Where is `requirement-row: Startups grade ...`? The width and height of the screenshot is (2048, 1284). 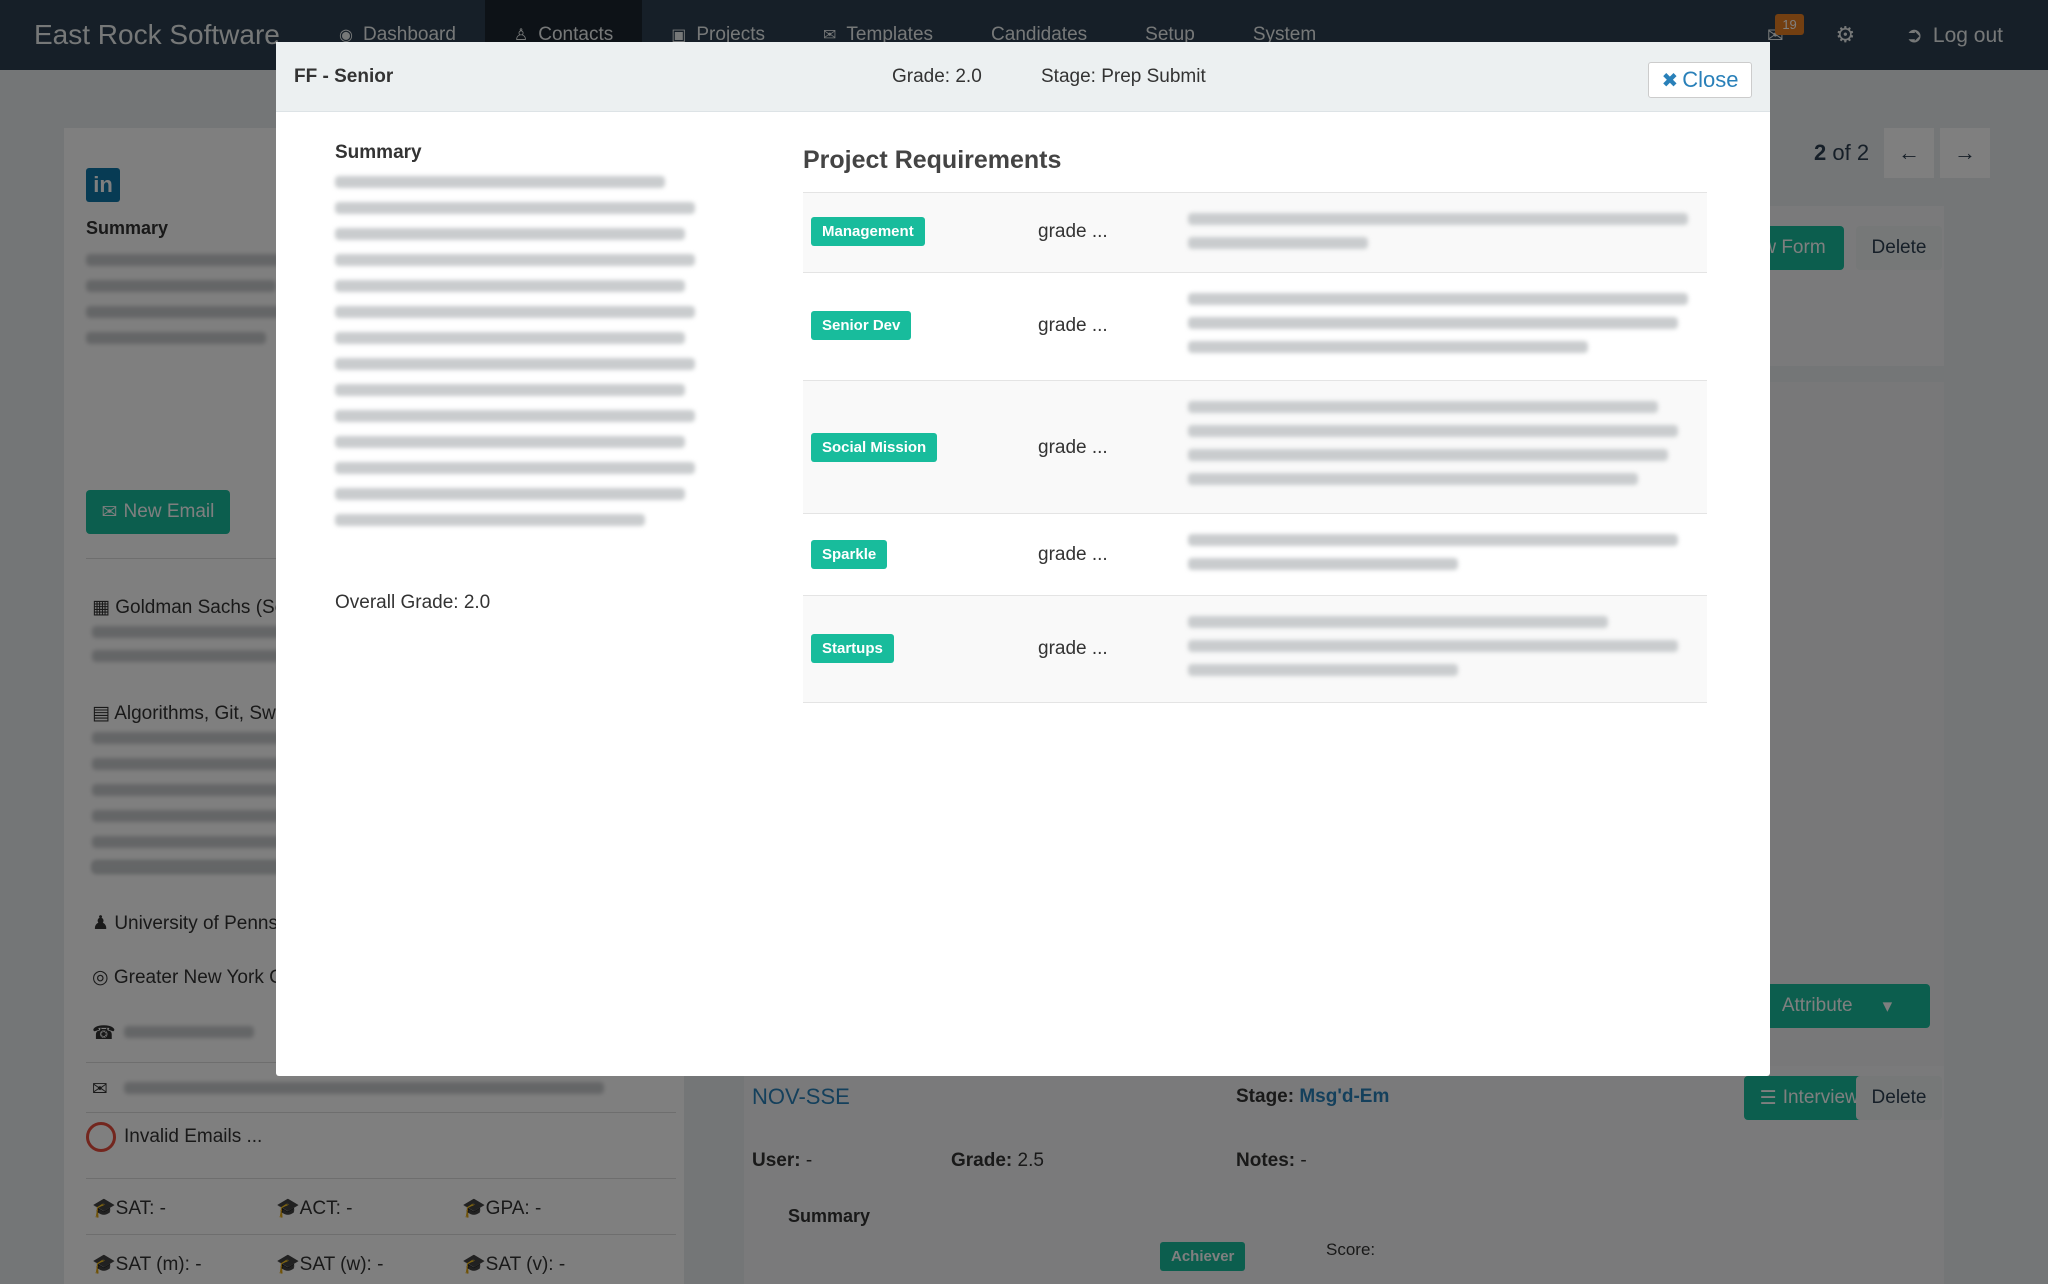 requirement-row: Startups grade ... is located at coordinates (1255, 649).